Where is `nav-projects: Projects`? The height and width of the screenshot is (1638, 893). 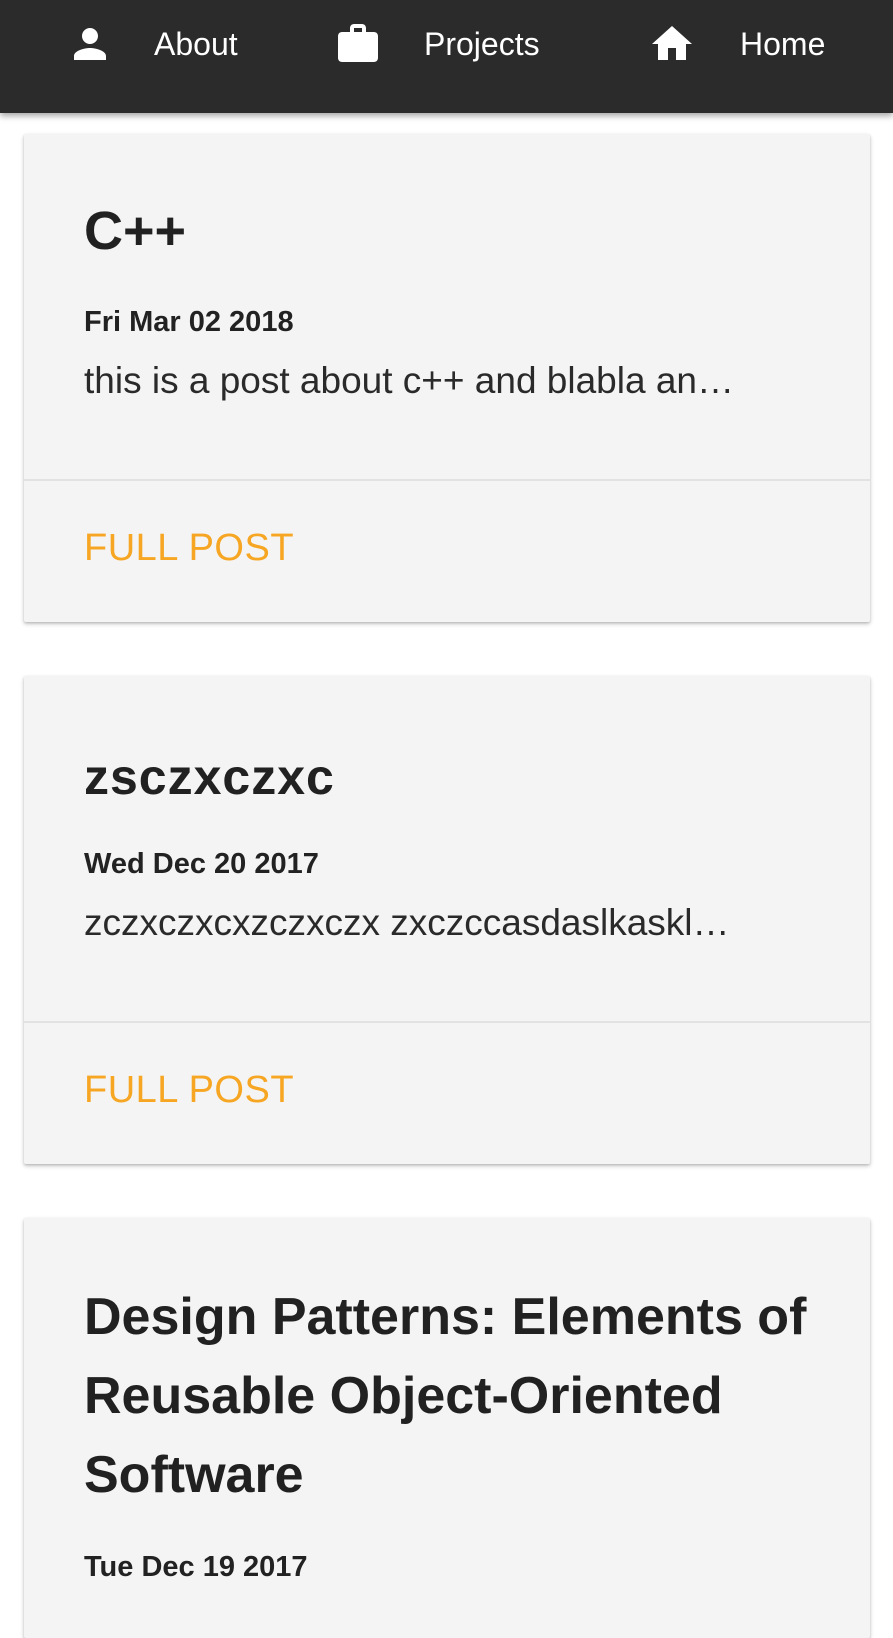 nav-projects: Projects is located at coordinates (437, 44).